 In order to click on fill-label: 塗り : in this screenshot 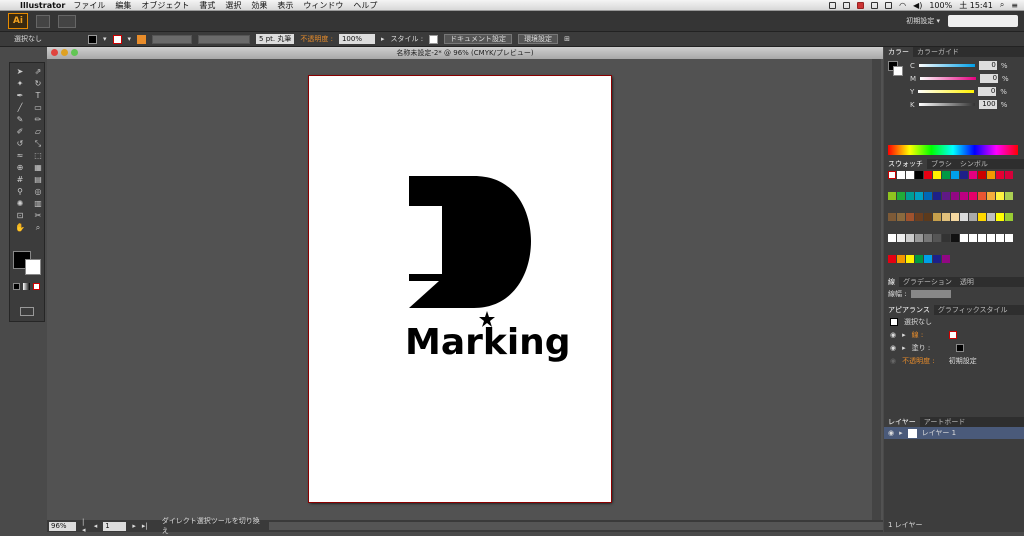, I will do `click(921, 348)`.